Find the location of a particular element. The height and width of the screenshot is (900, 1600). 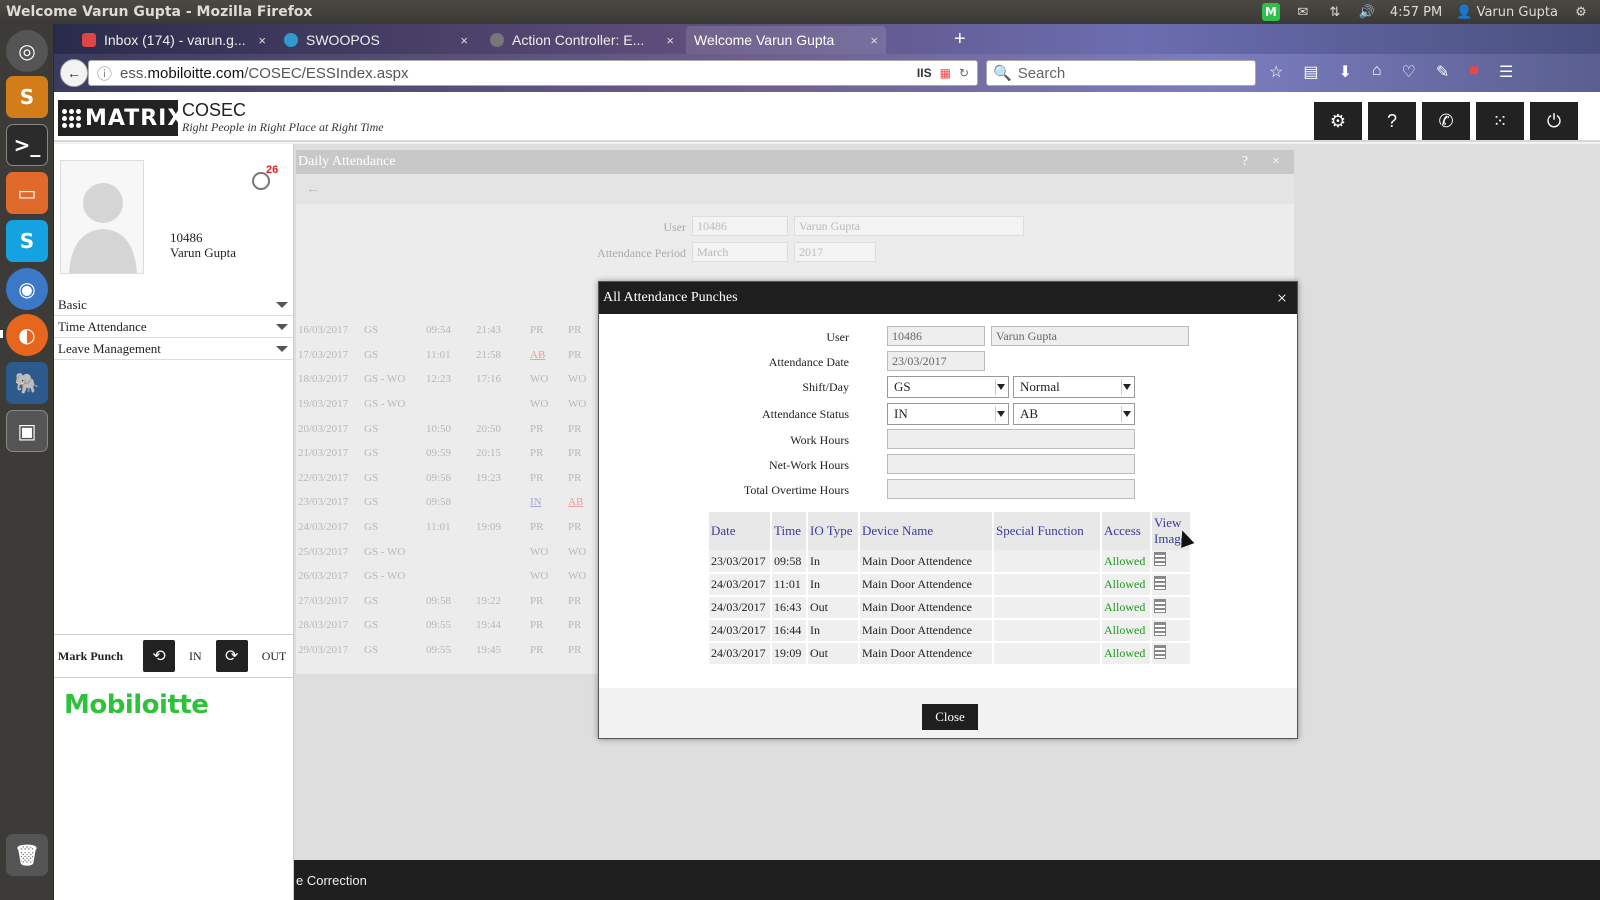

tab-welcome: Welcome Varun Gupta × is located at coordinates (786, 40).